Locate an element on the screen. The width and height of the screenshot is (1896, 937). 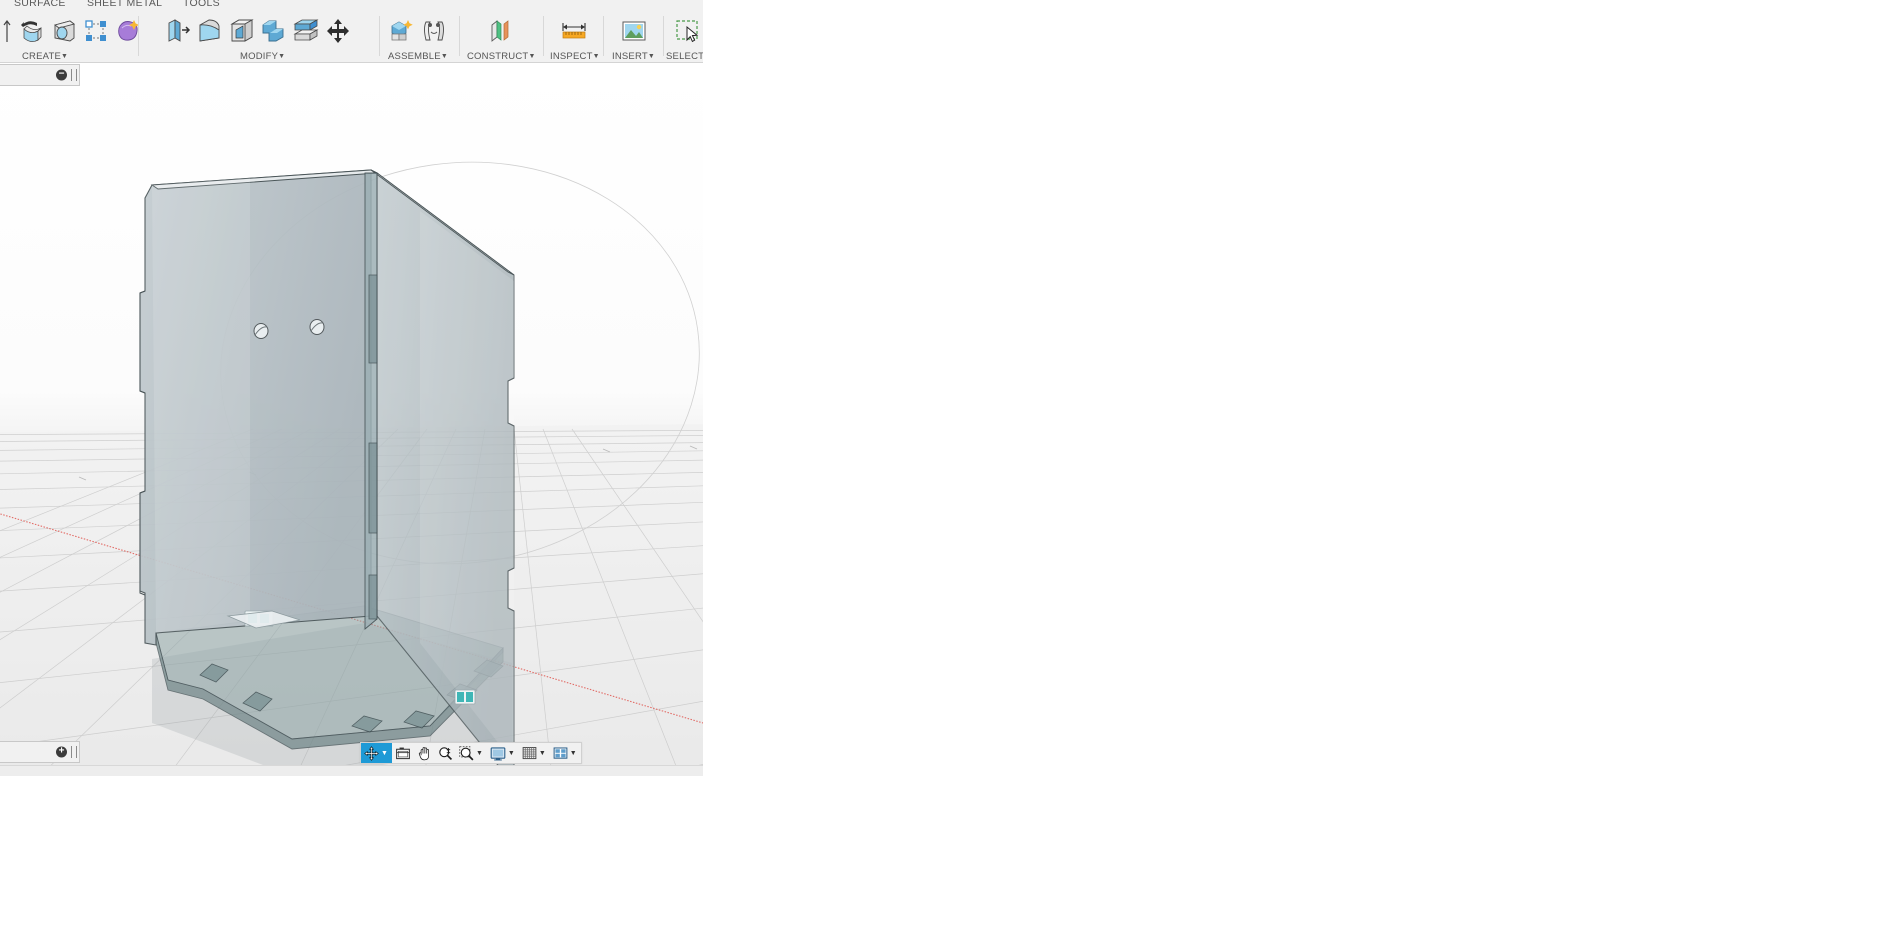
orbit-tool-button: ▼ is located at coordinates (376, 753).